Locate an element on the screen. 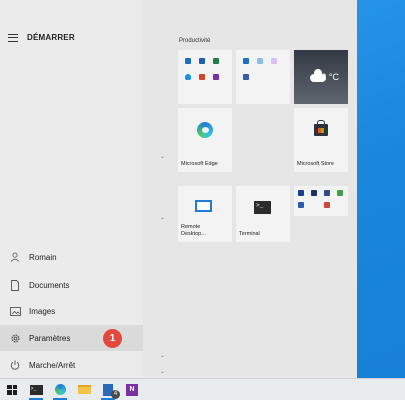 The height and width of the screenshot is (400, 405). power-icon is located at coordinates (15, 365).